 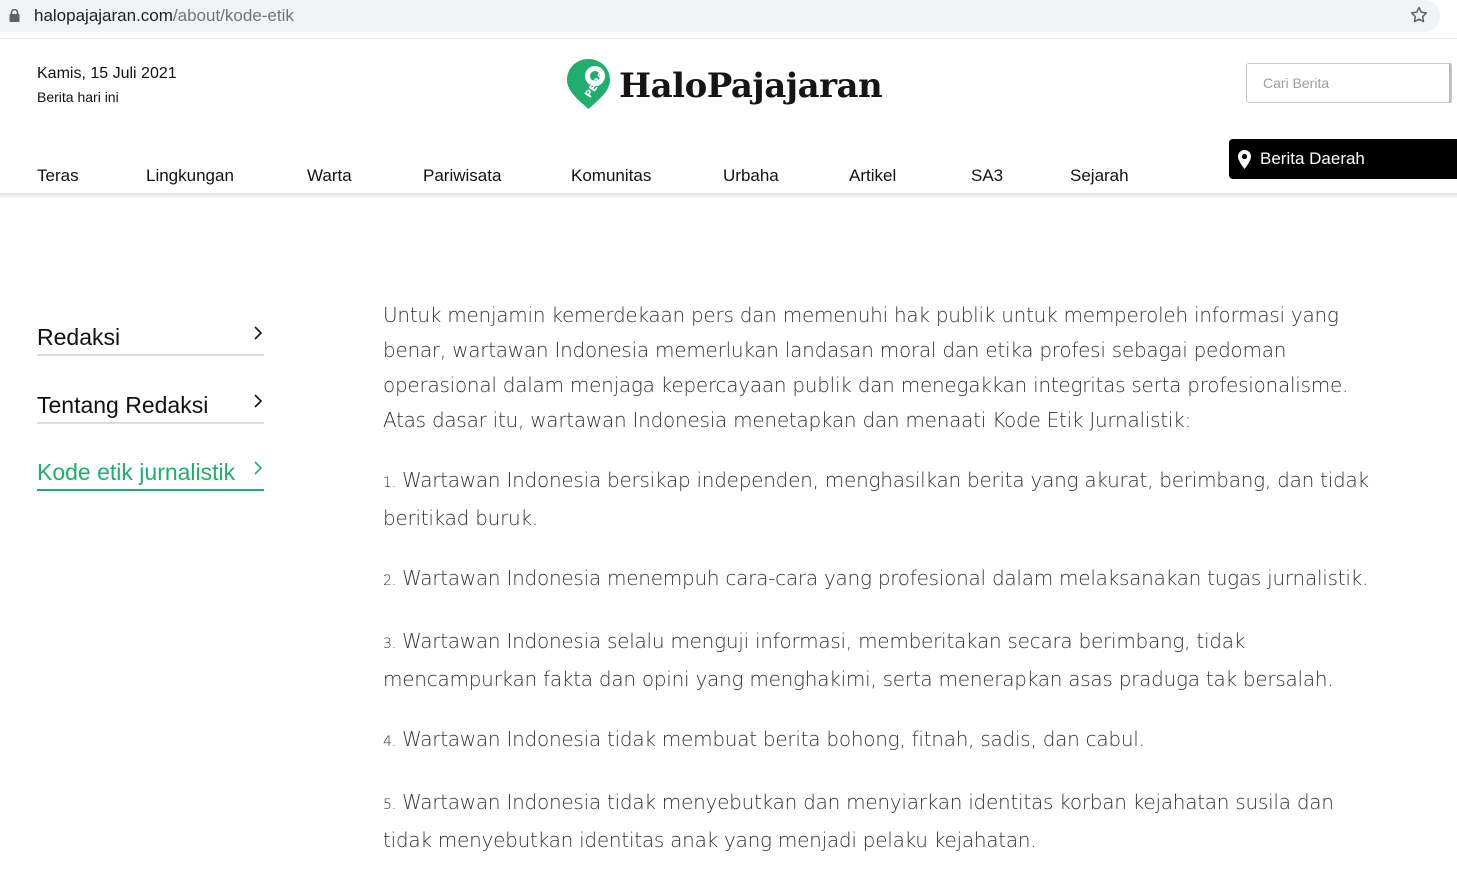 What do you see at coordinates (233, 15) in the screenshot?
I see `url-path: /about/kode-etik` at bounding box center [233, 15].